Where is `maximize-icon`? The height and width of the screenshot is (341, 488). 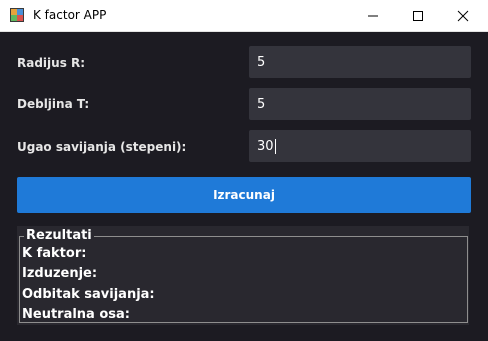
maximize-icon is located at coordinates (418, 15).